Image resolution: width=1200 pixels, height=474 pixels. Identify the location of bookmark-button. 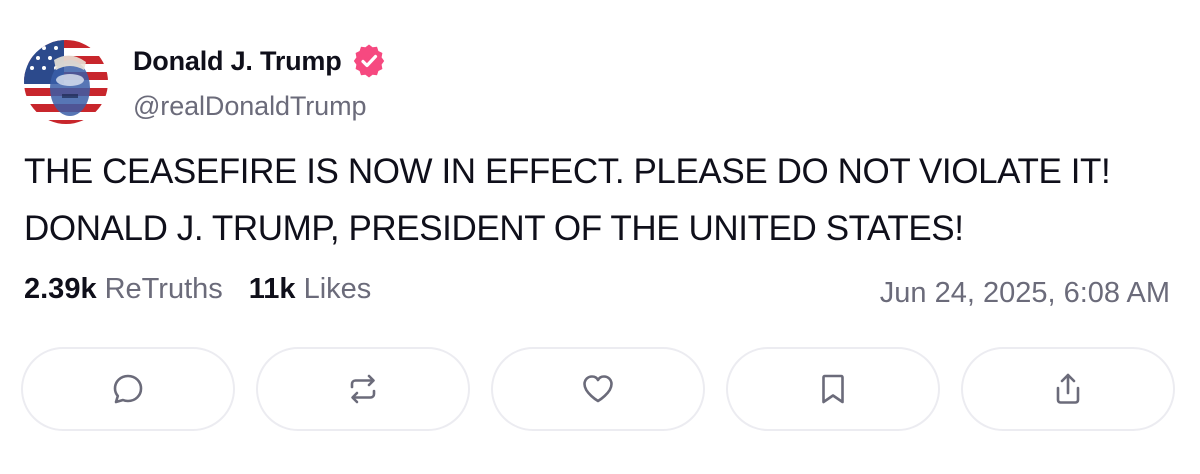
(833, 389).